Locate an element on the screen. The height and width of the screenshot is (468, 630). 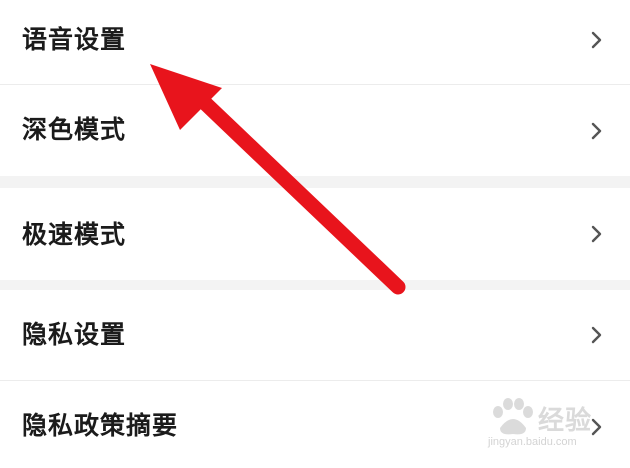
watermark-url: jingyan.baidu.com is located at coordinates (532, 442).